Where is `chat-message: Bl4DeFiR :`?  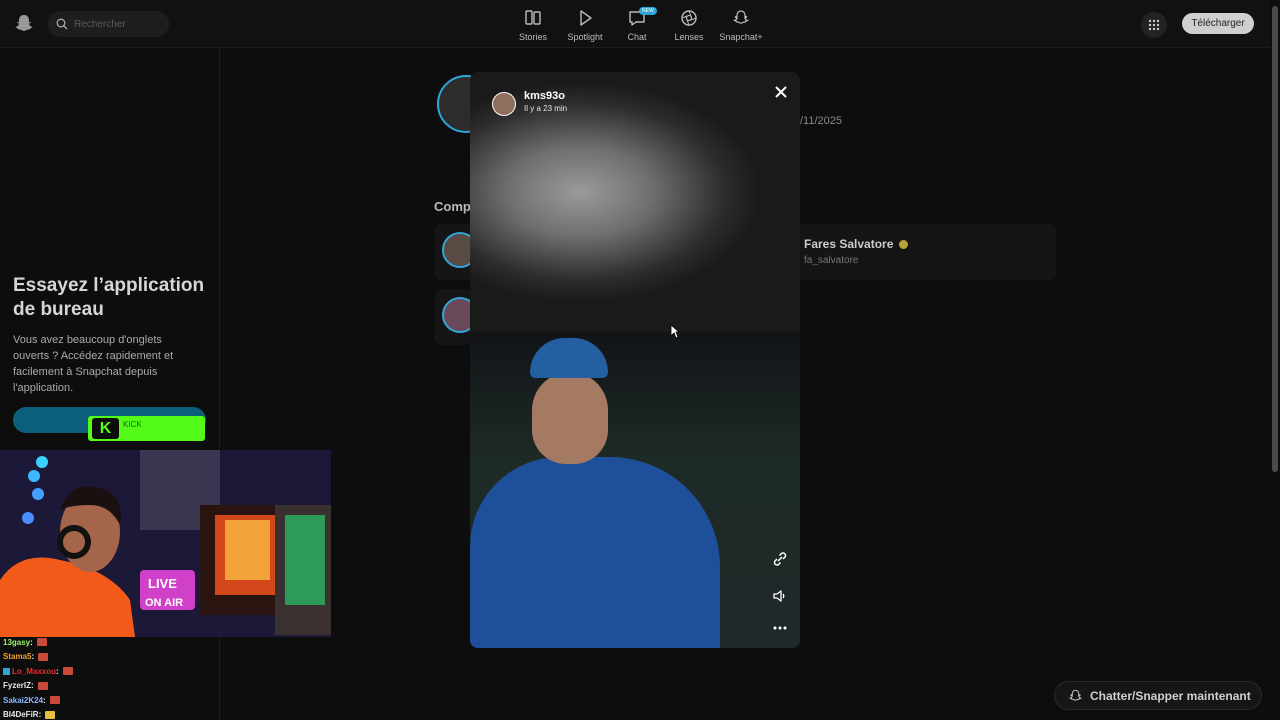 chat-message: Bl4DeFiR : is located at coordinates (63, 714).